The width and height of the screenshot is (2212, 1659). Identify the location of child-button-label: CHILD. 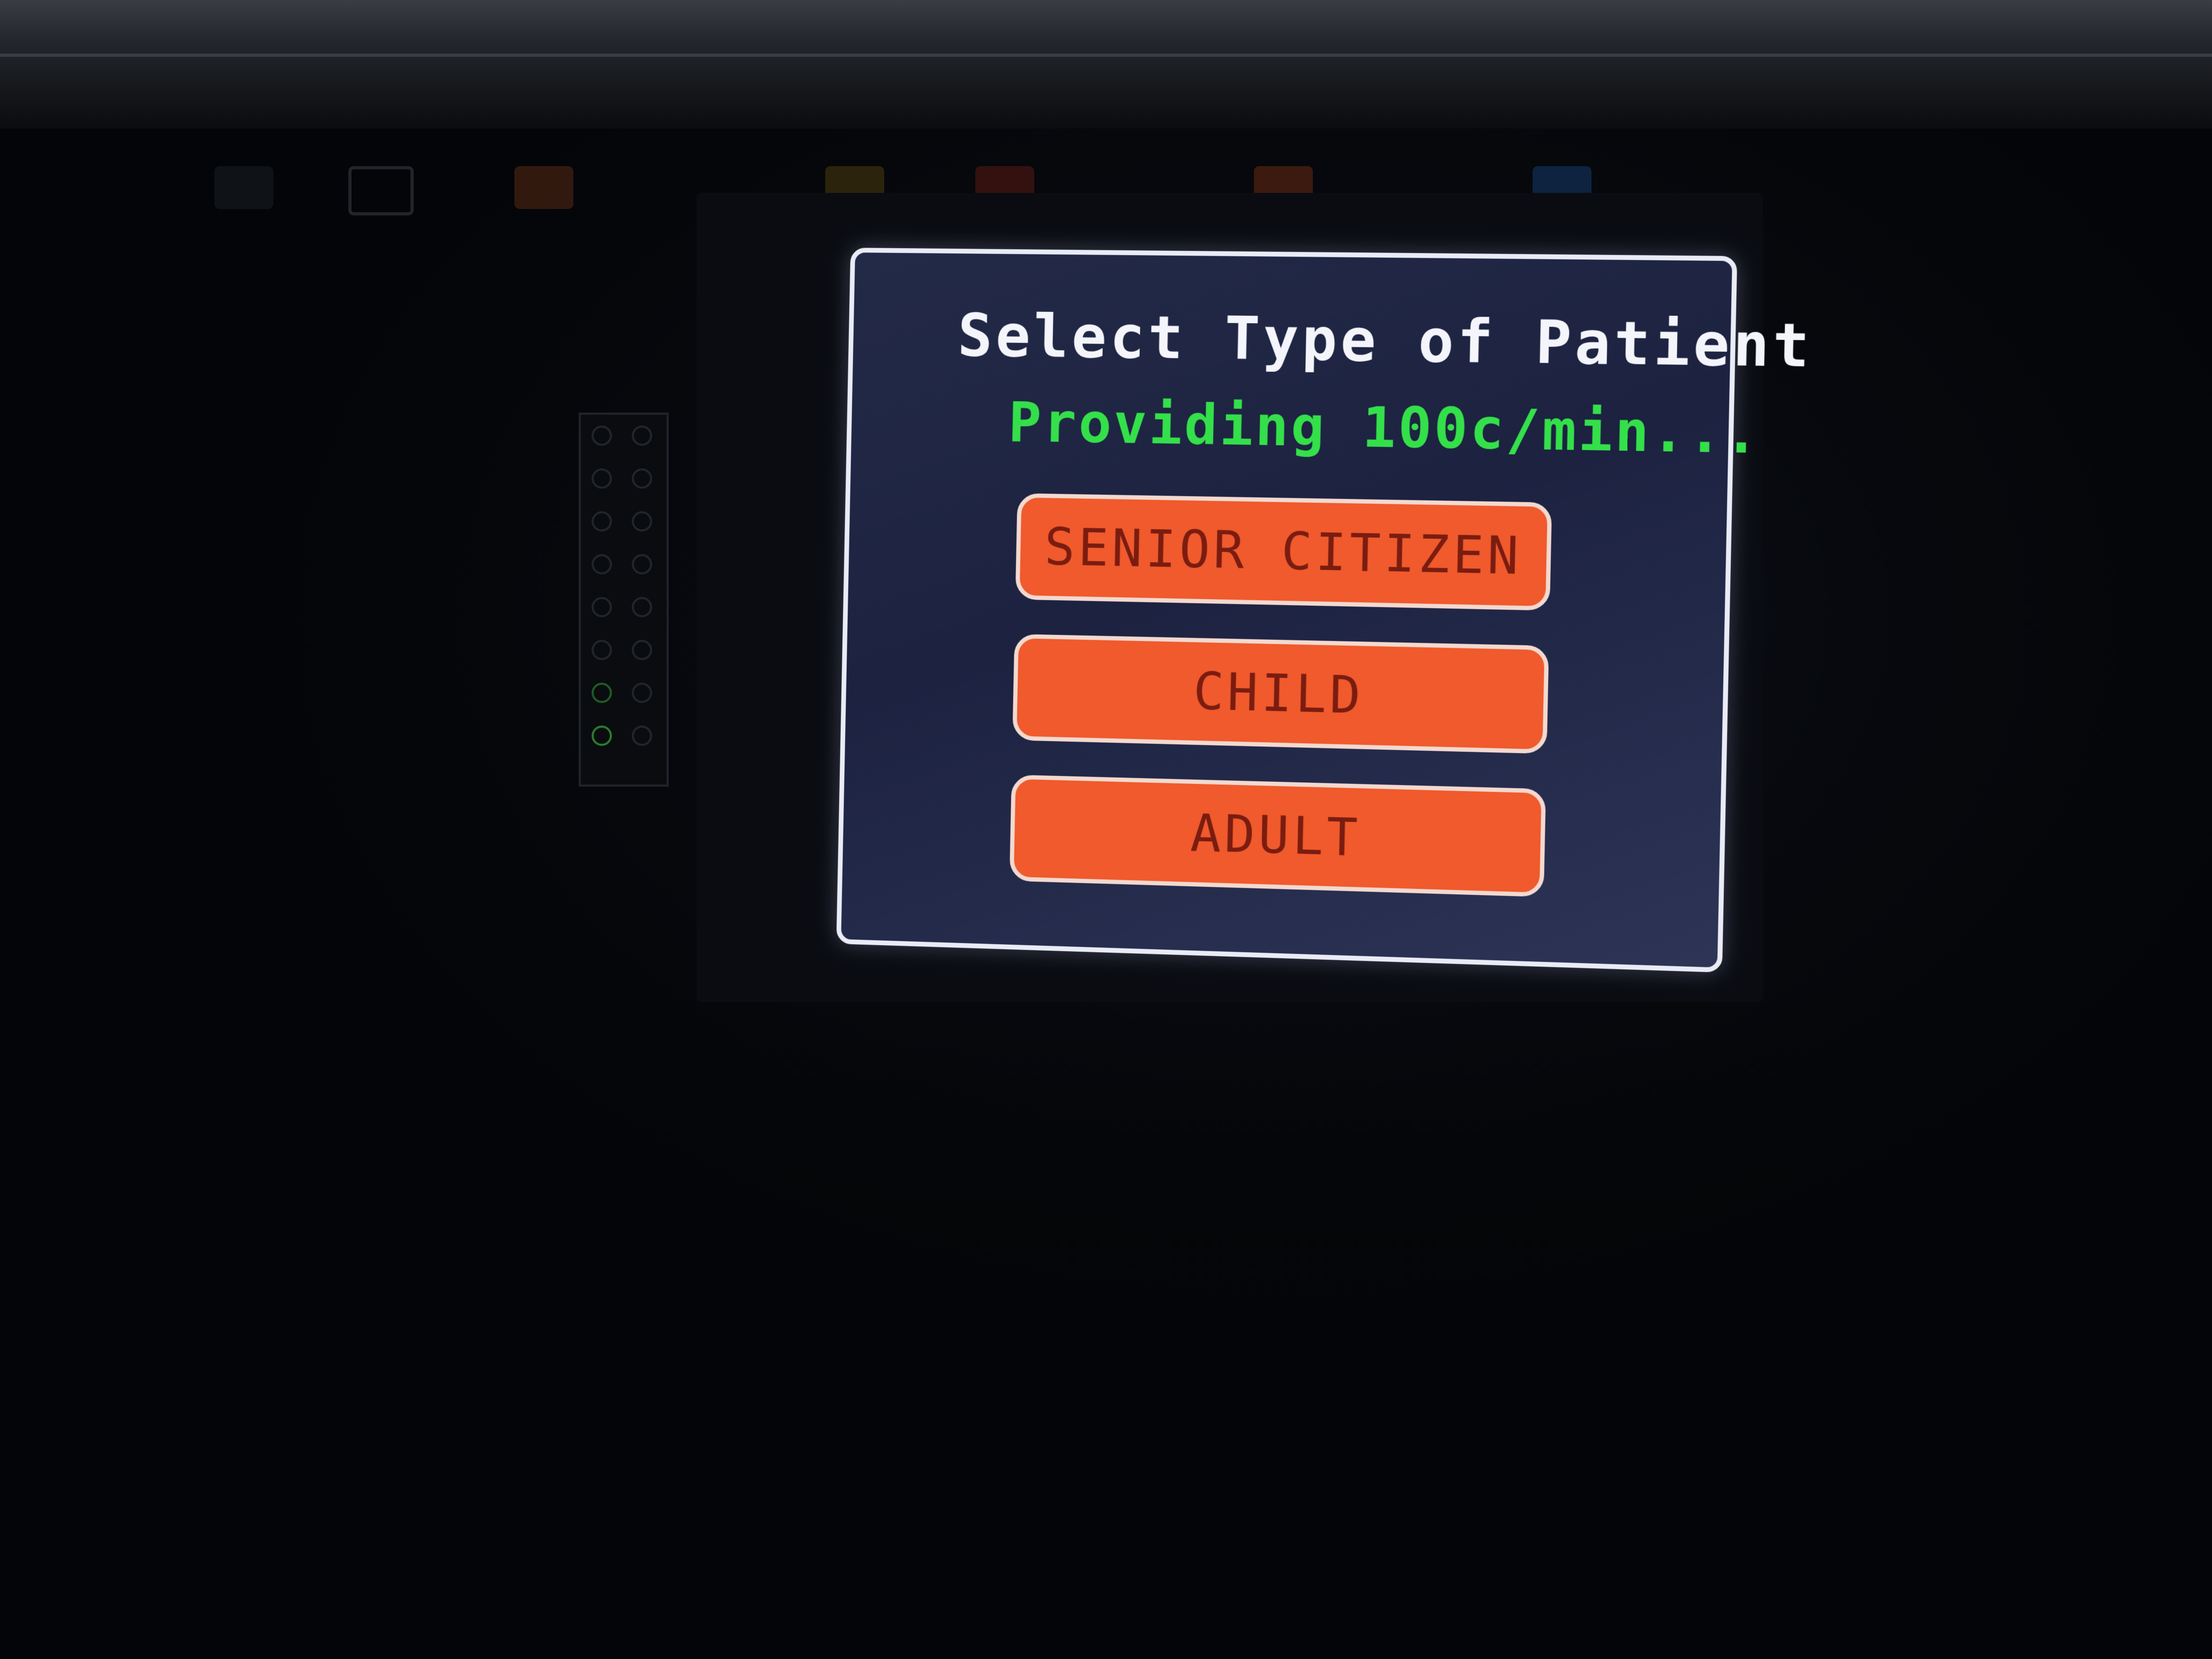
(1278, 693).